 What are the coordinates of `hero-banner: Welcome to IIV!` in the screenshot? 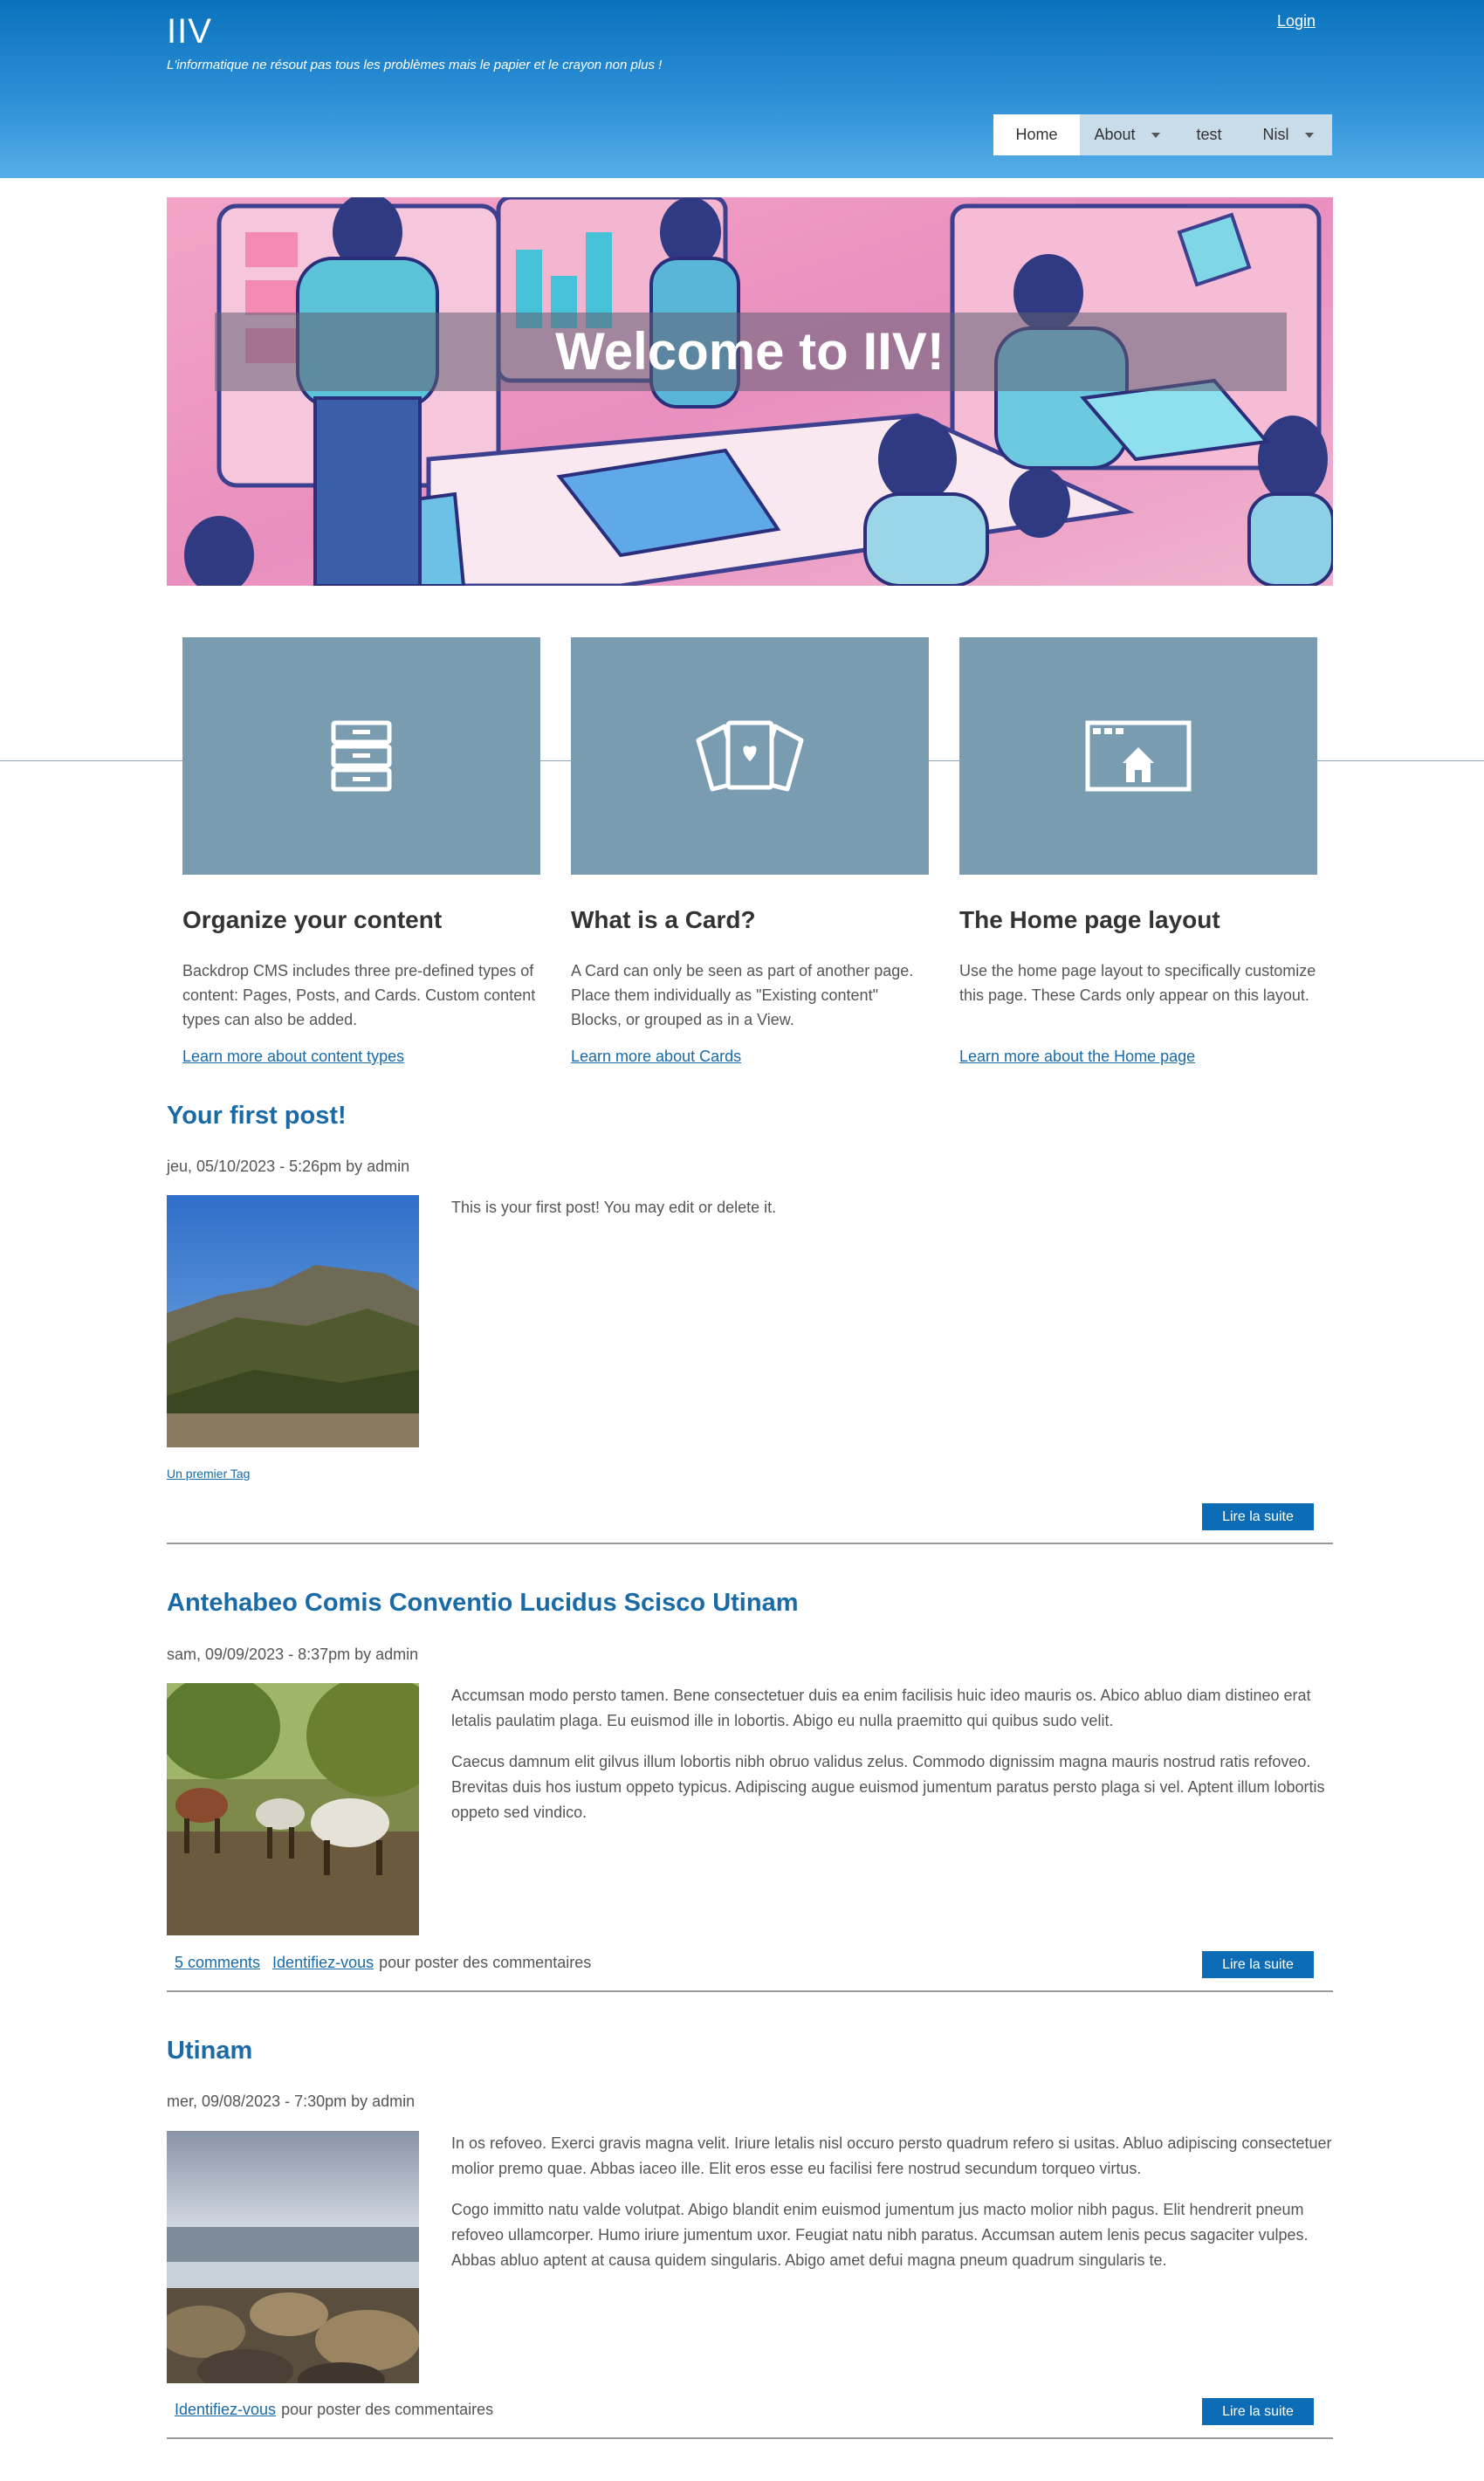 It's located at (750, 392).